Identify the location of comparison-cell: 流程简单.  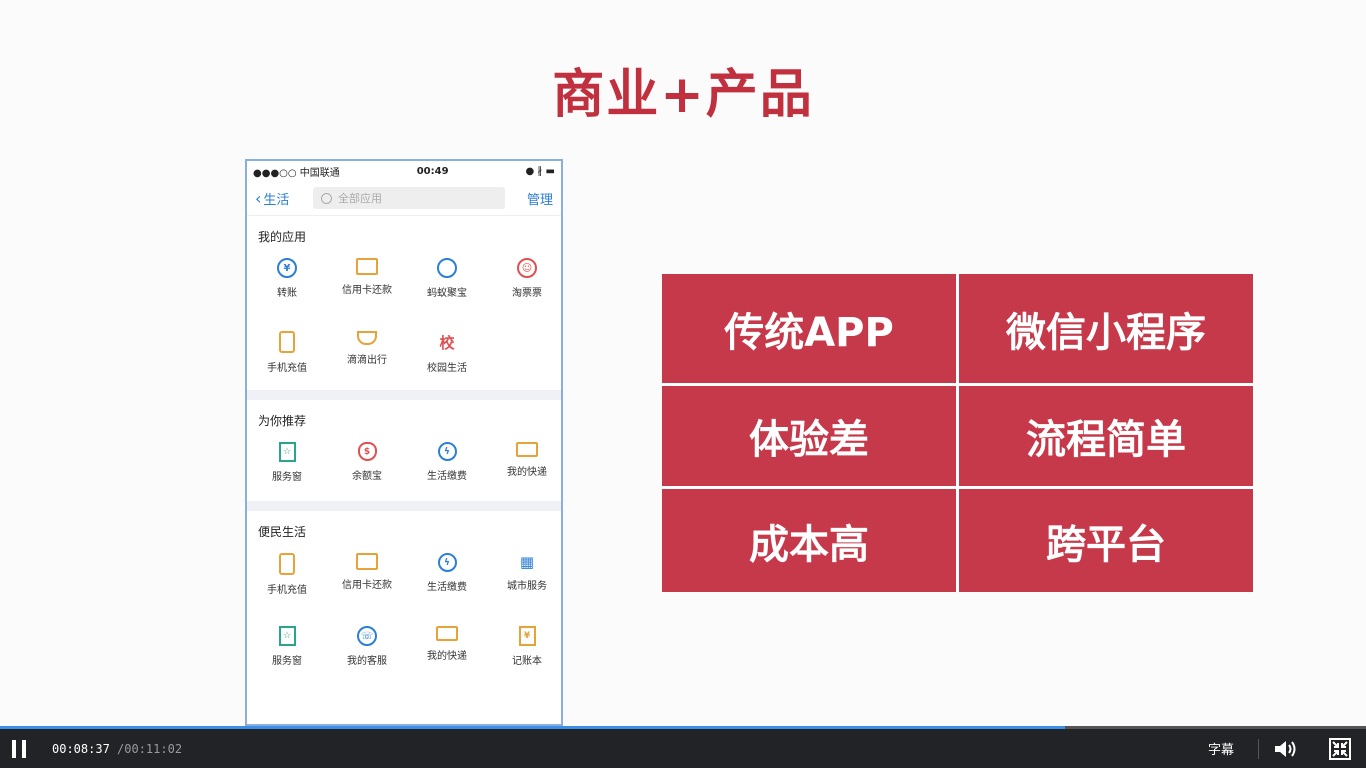
(1106, 436).